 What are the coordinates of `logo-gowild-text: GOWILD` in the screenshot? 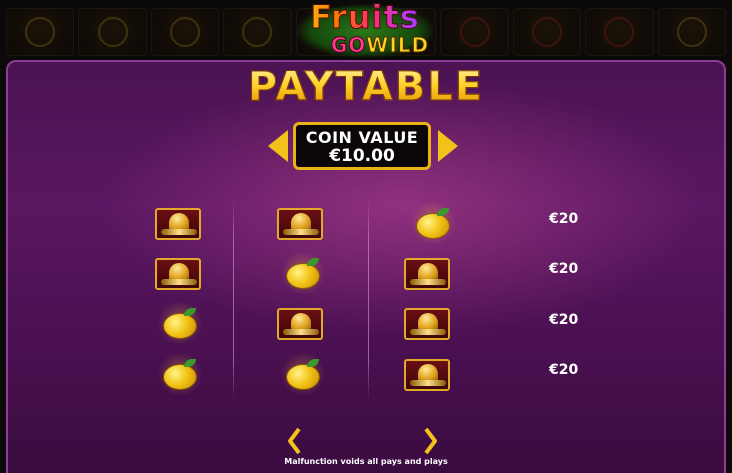 It's located at (380, 45).